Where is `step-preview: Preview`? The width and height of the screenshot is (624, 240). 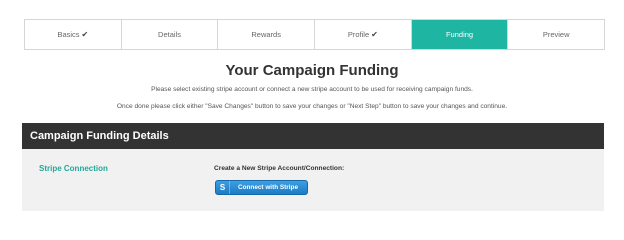 step-preview: Preview is located at coordinates (556, 34).